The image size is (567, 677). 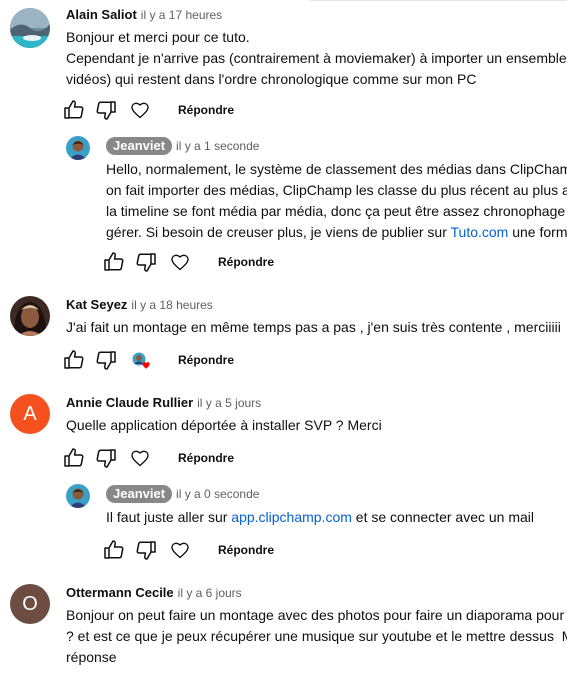 I want to click on comment-header: Jeanviet il y a 1 seconde, so click(x=182, y=146).